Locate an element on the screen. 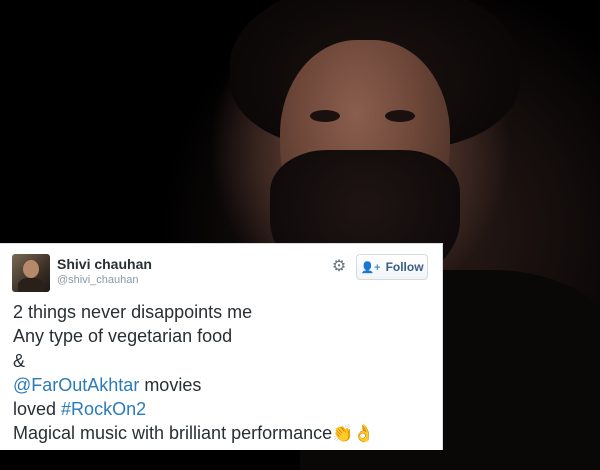 The height and width of the screenshot is (470, 600). clap-ok-emoji: 👏👌 is located at coordinates (353, 434).